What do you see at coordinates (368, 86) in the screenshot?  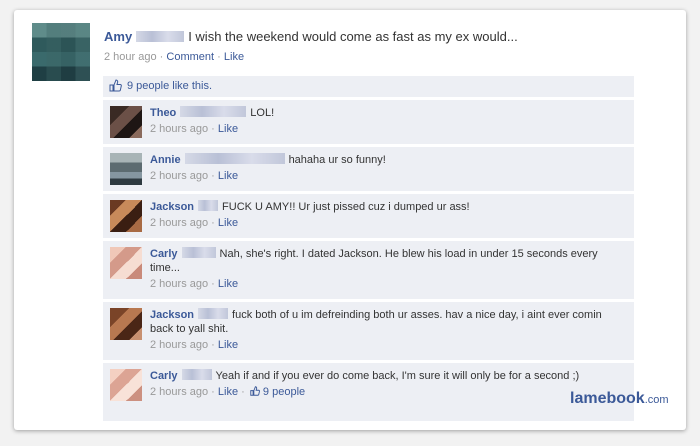 I see `likes-summary: 9 people like this.` at bounding box center [368, 86].